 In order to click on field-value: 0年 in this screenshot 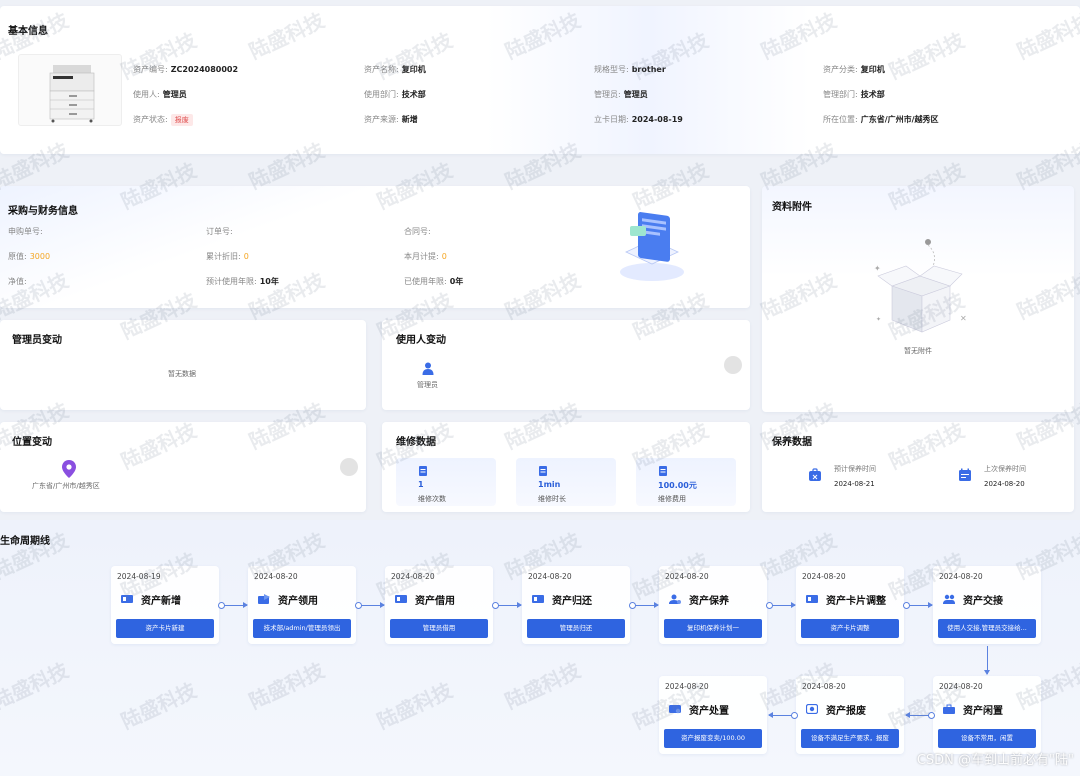, I will do `click(456, 281)`.